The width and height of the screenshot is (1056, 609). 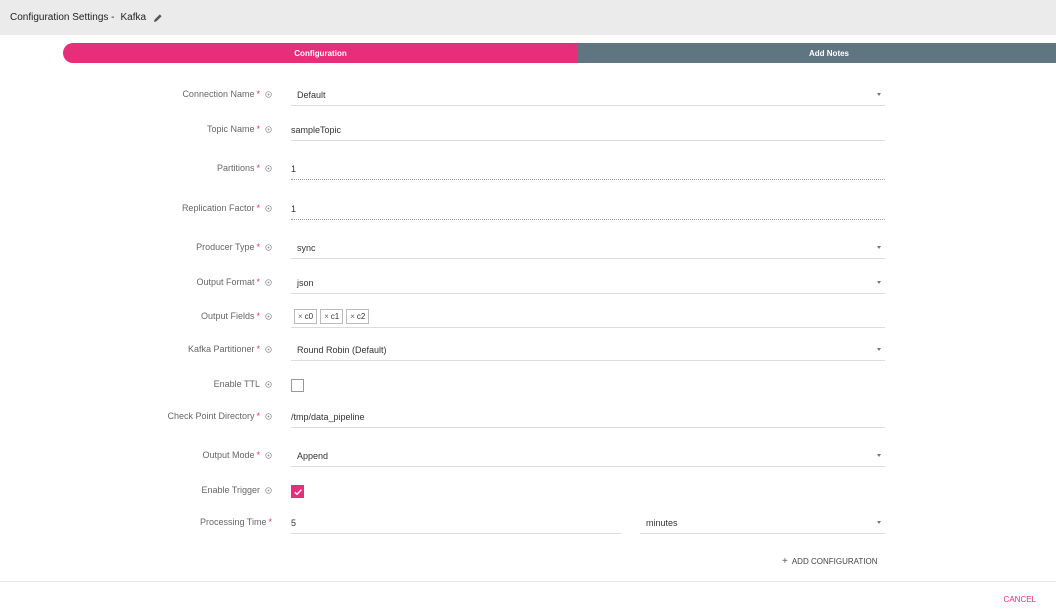 I want to click on connection-name-label: Connection Name *, so click(x=227, y=94).